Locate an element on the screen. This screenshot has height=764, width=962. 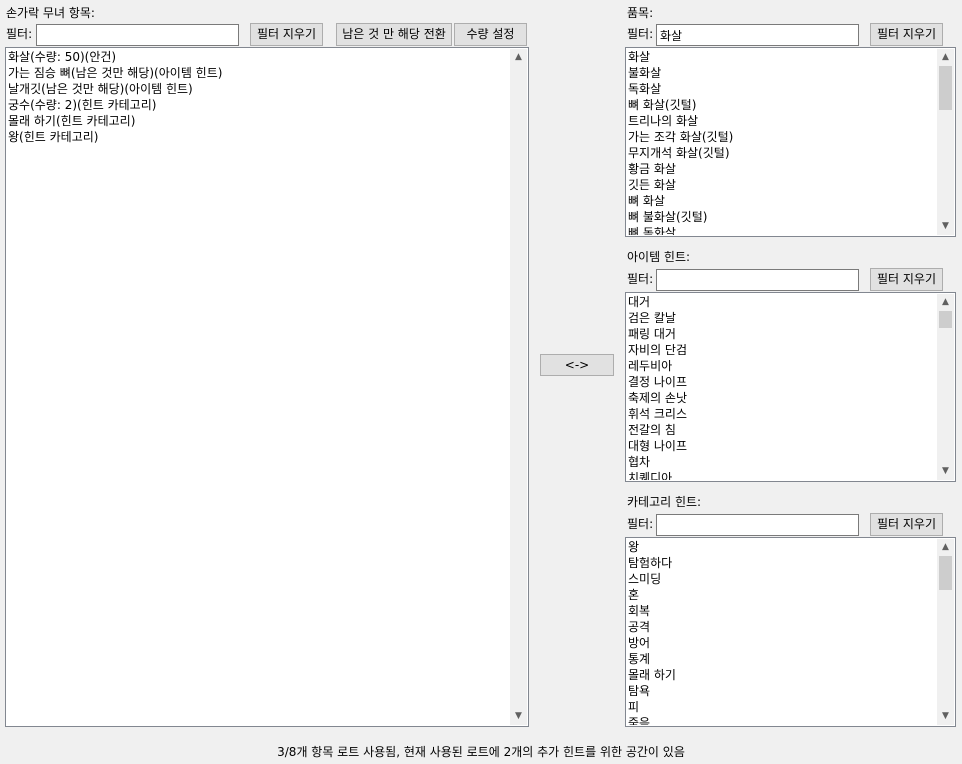
selected-items-title: 손가락 무녀 항목: is located at coordinates (50, 13).